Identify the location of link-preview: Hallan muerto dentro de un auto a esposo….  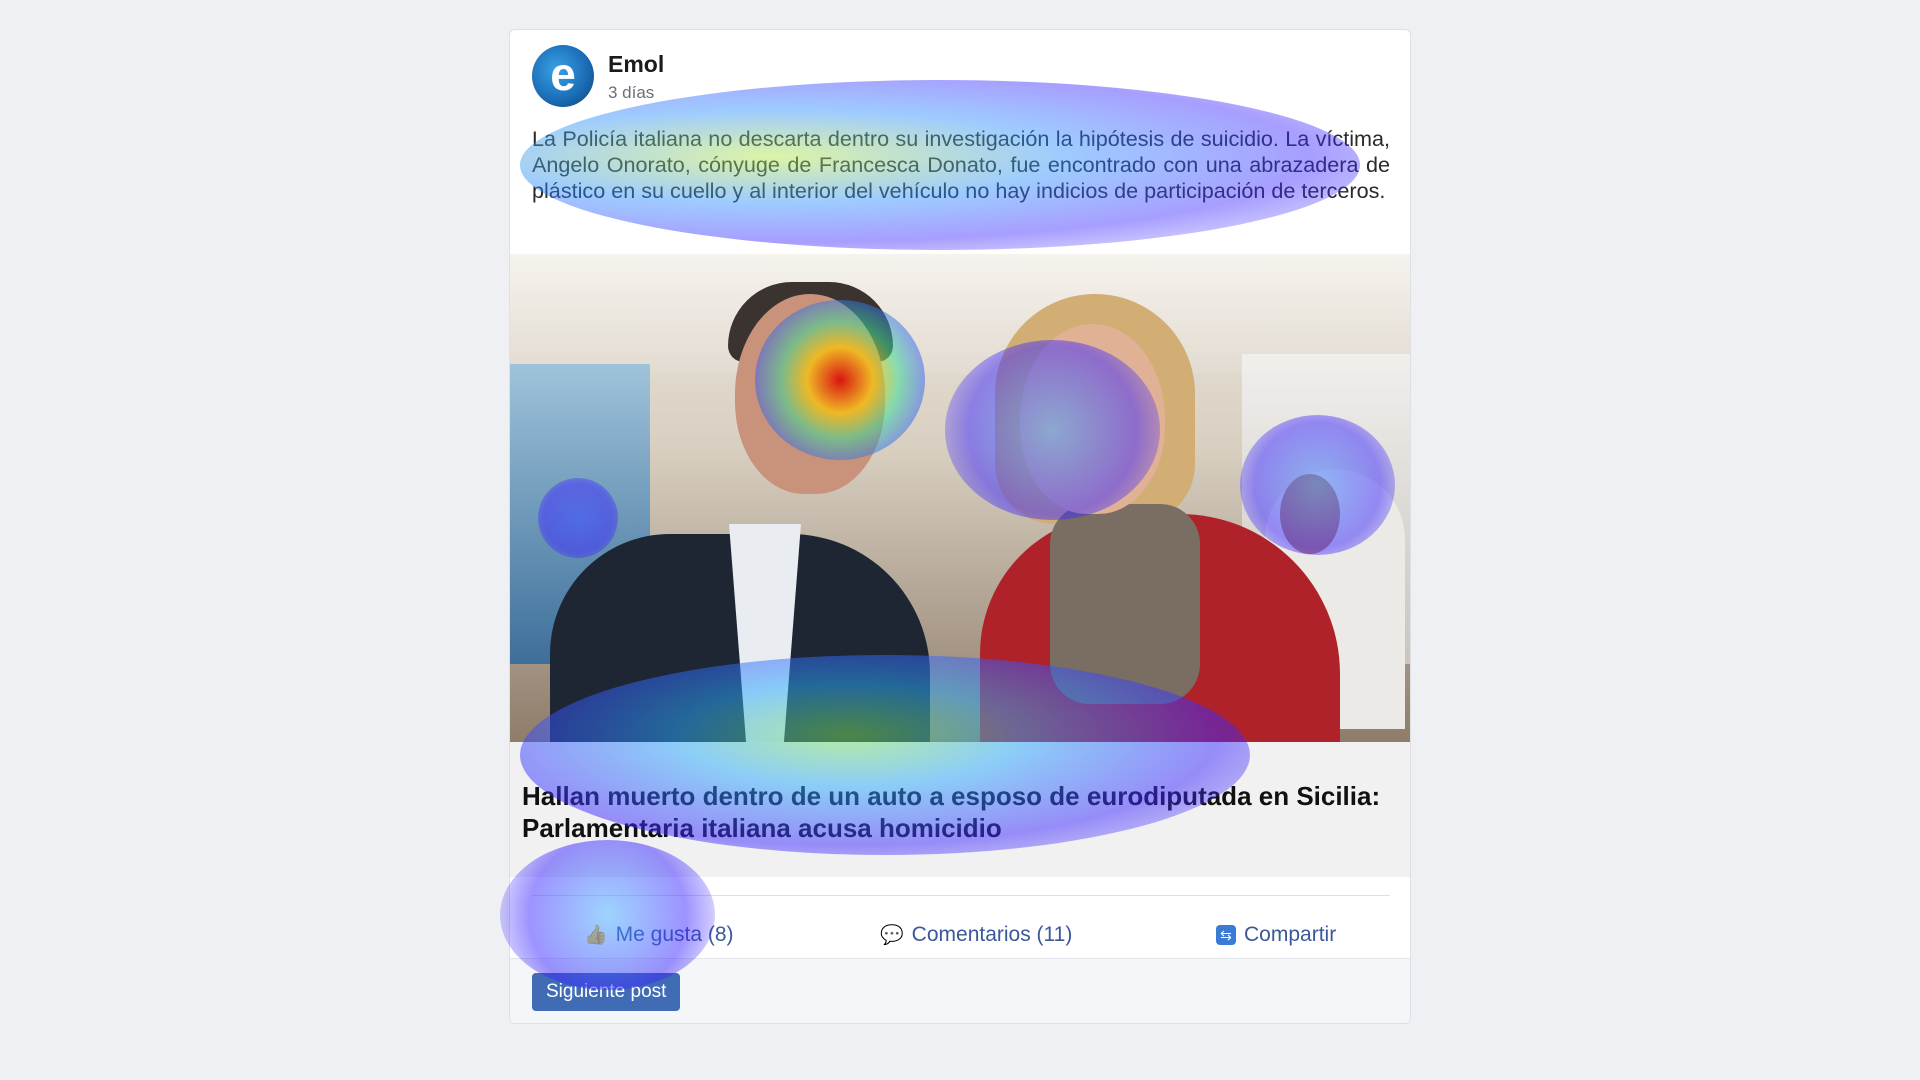
(960, 809).